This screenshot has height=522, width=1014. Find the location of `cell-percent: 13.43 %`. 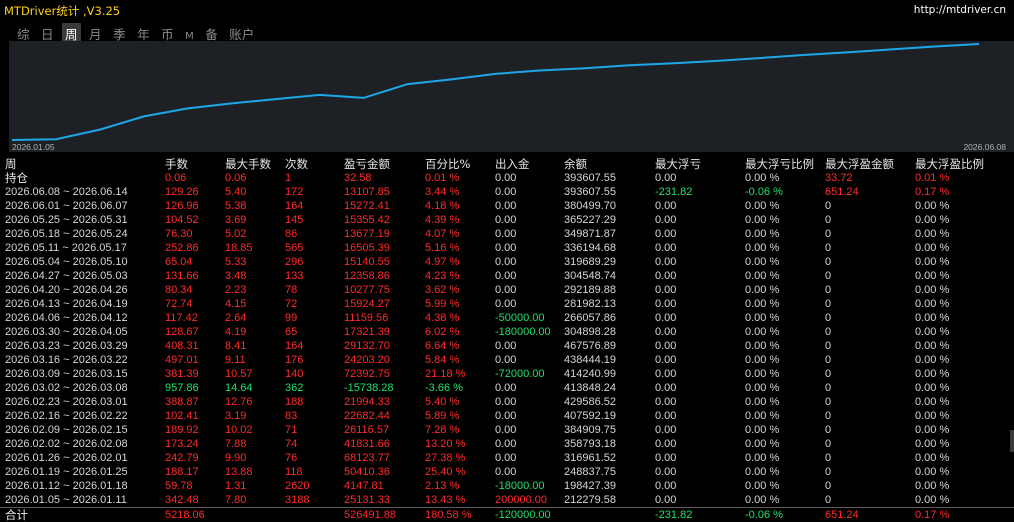

cell-percent: 13.43 % is located at coordinates (445, 500).